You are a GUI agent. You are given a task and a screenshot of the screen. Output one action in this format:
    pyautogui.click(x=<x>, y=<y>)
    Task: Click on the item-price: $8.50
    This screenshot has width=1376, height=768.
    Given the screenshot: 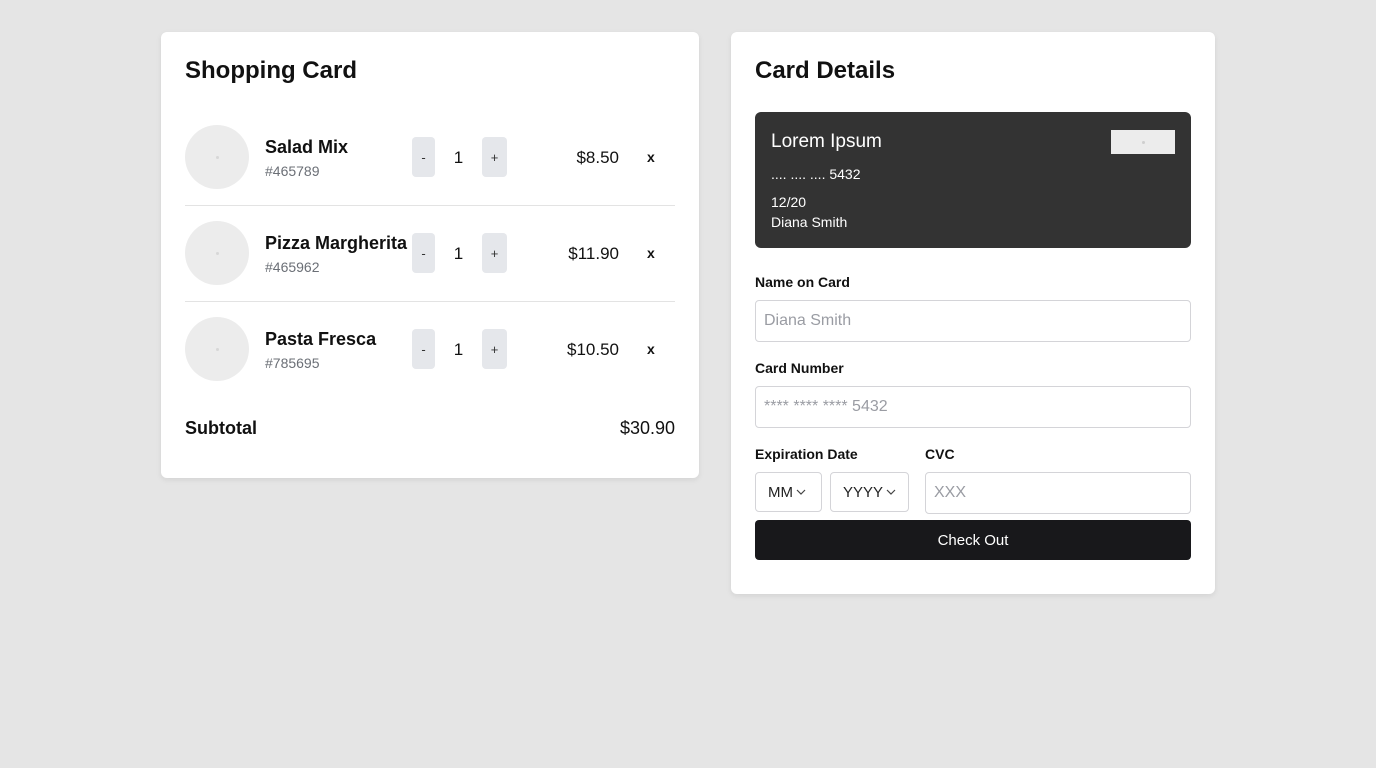 What is the action you would take?
    pyautogui.click(x=597, y=157)
    